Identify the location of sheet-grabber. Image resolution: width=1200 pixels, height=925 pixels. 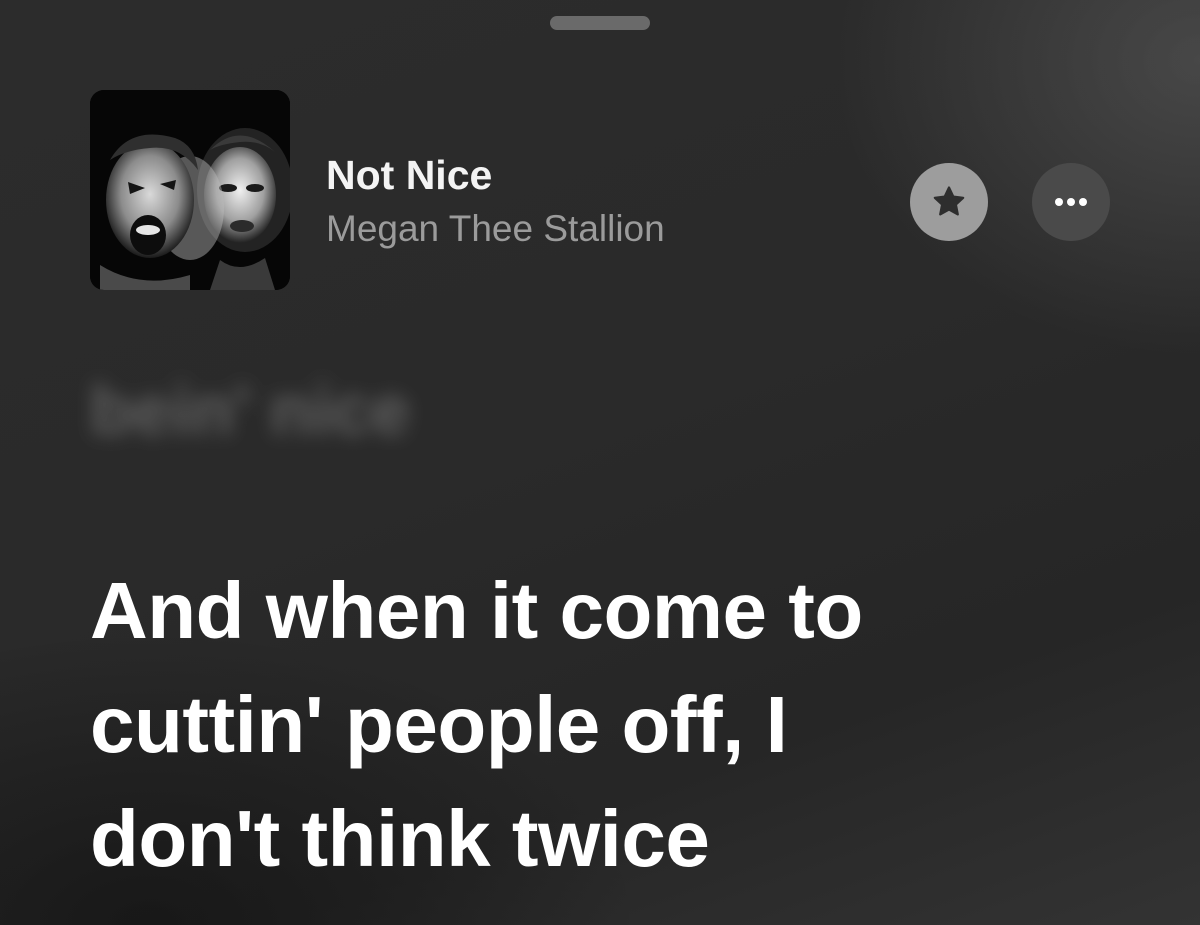
(600, 23).